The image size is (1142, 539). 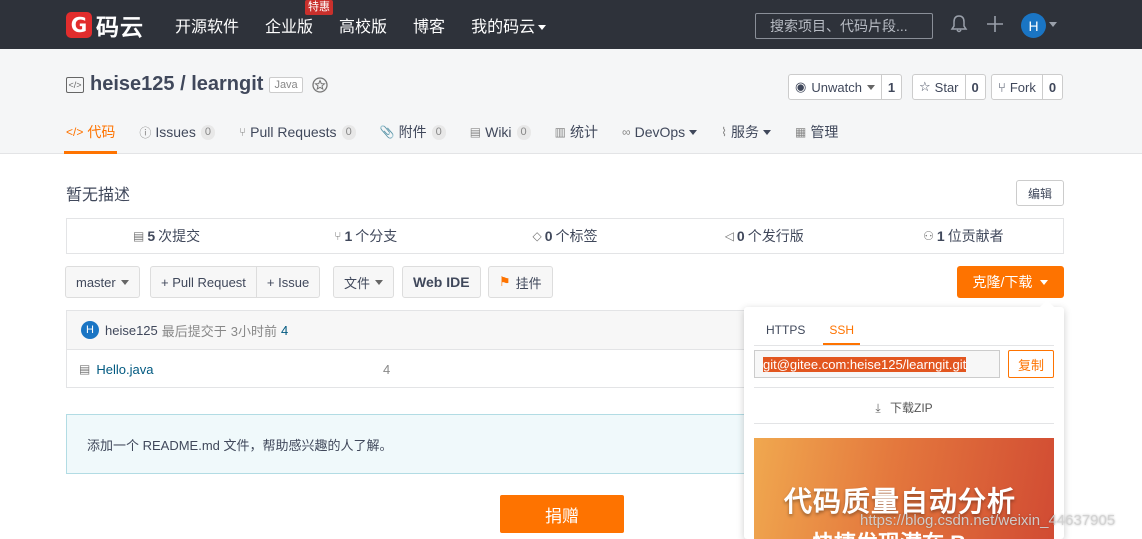 I want to click on gitee-logo: G 码云, so click(x=105, y=25).